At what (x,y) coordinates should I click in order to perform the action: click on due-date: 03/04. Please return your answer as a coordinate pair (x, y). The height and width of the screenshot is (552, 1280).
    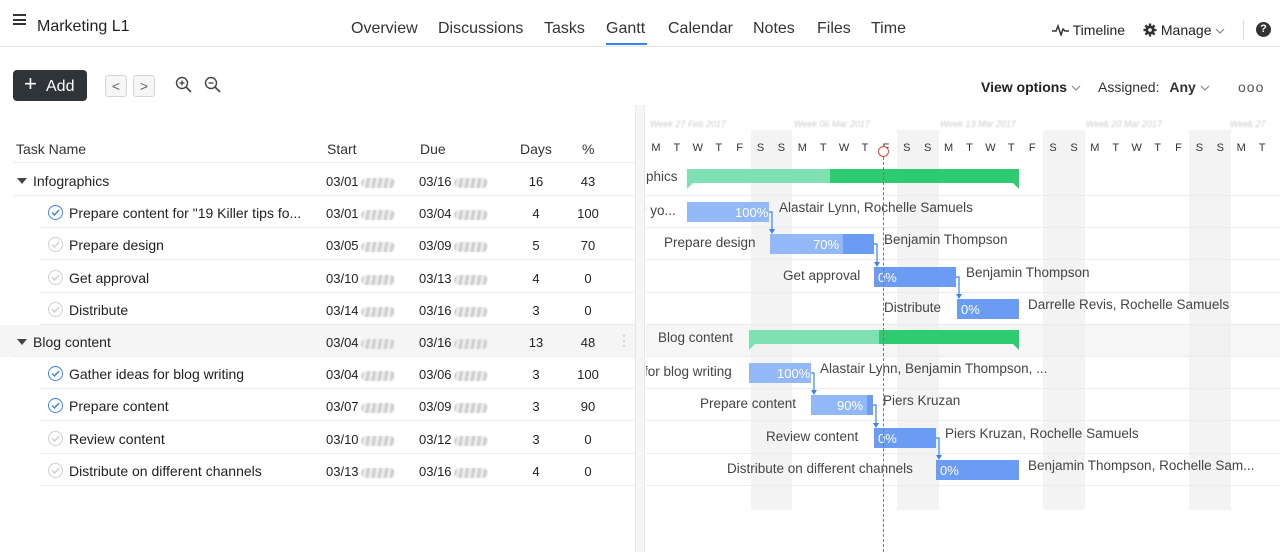
    Looking at the image, I should click on (453, 213).